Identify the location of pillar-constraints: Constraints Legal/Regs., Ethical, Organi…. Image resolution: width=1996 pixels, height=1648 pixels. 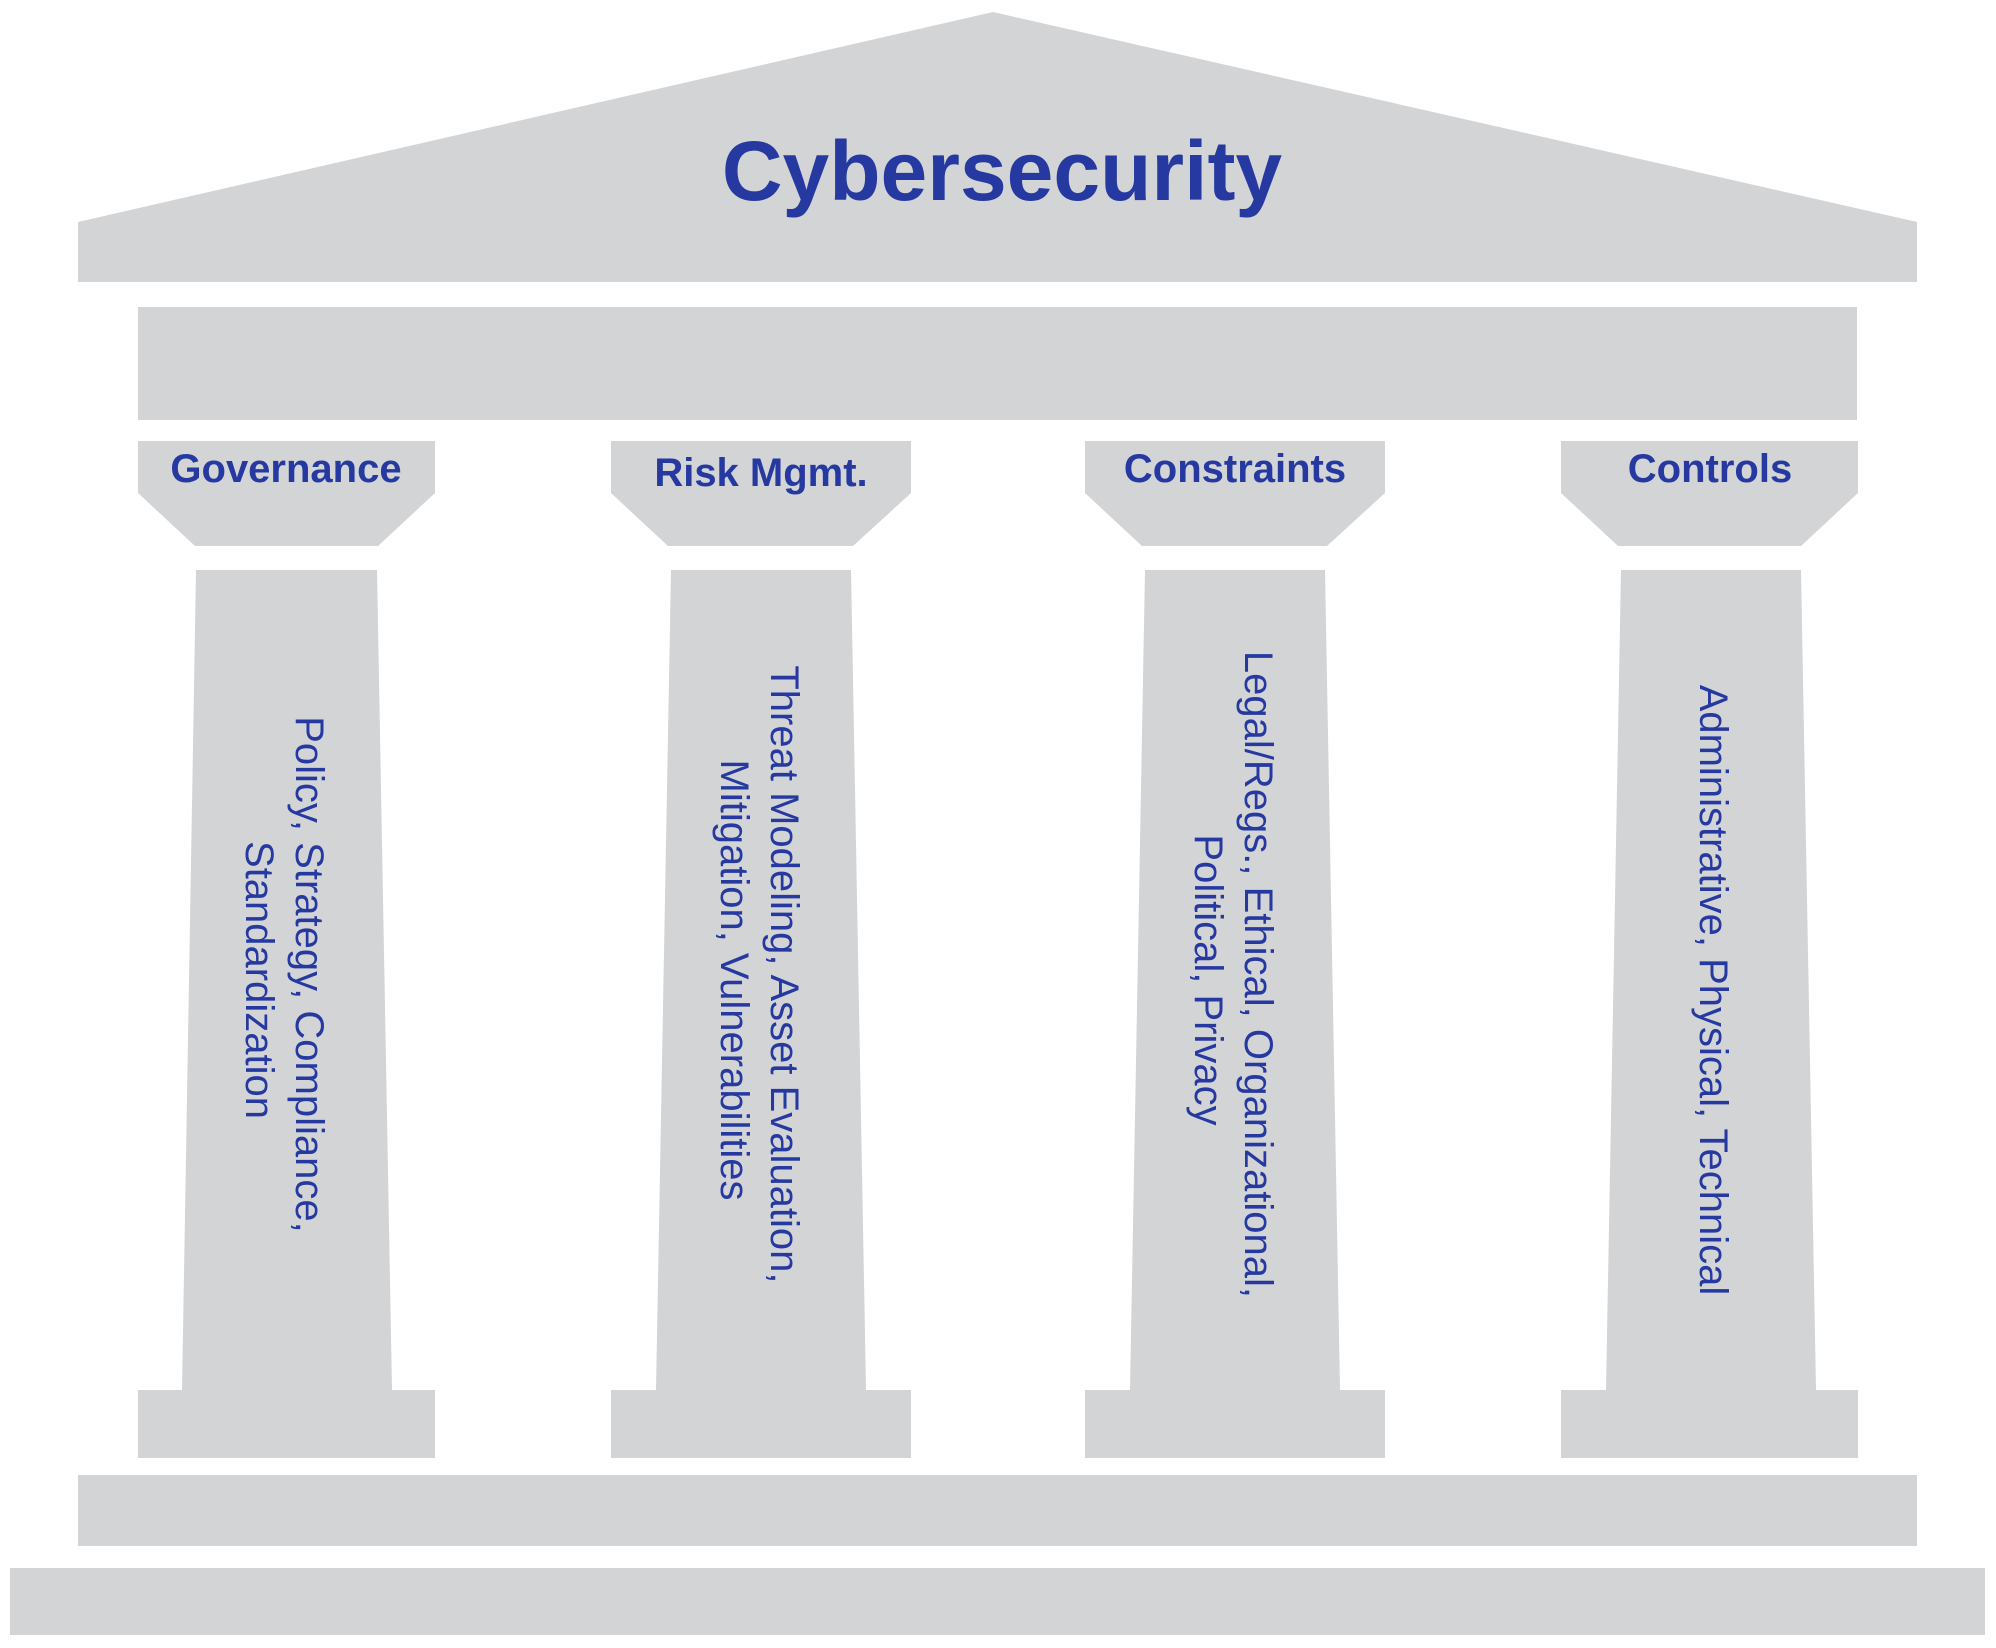
(1235, 949).